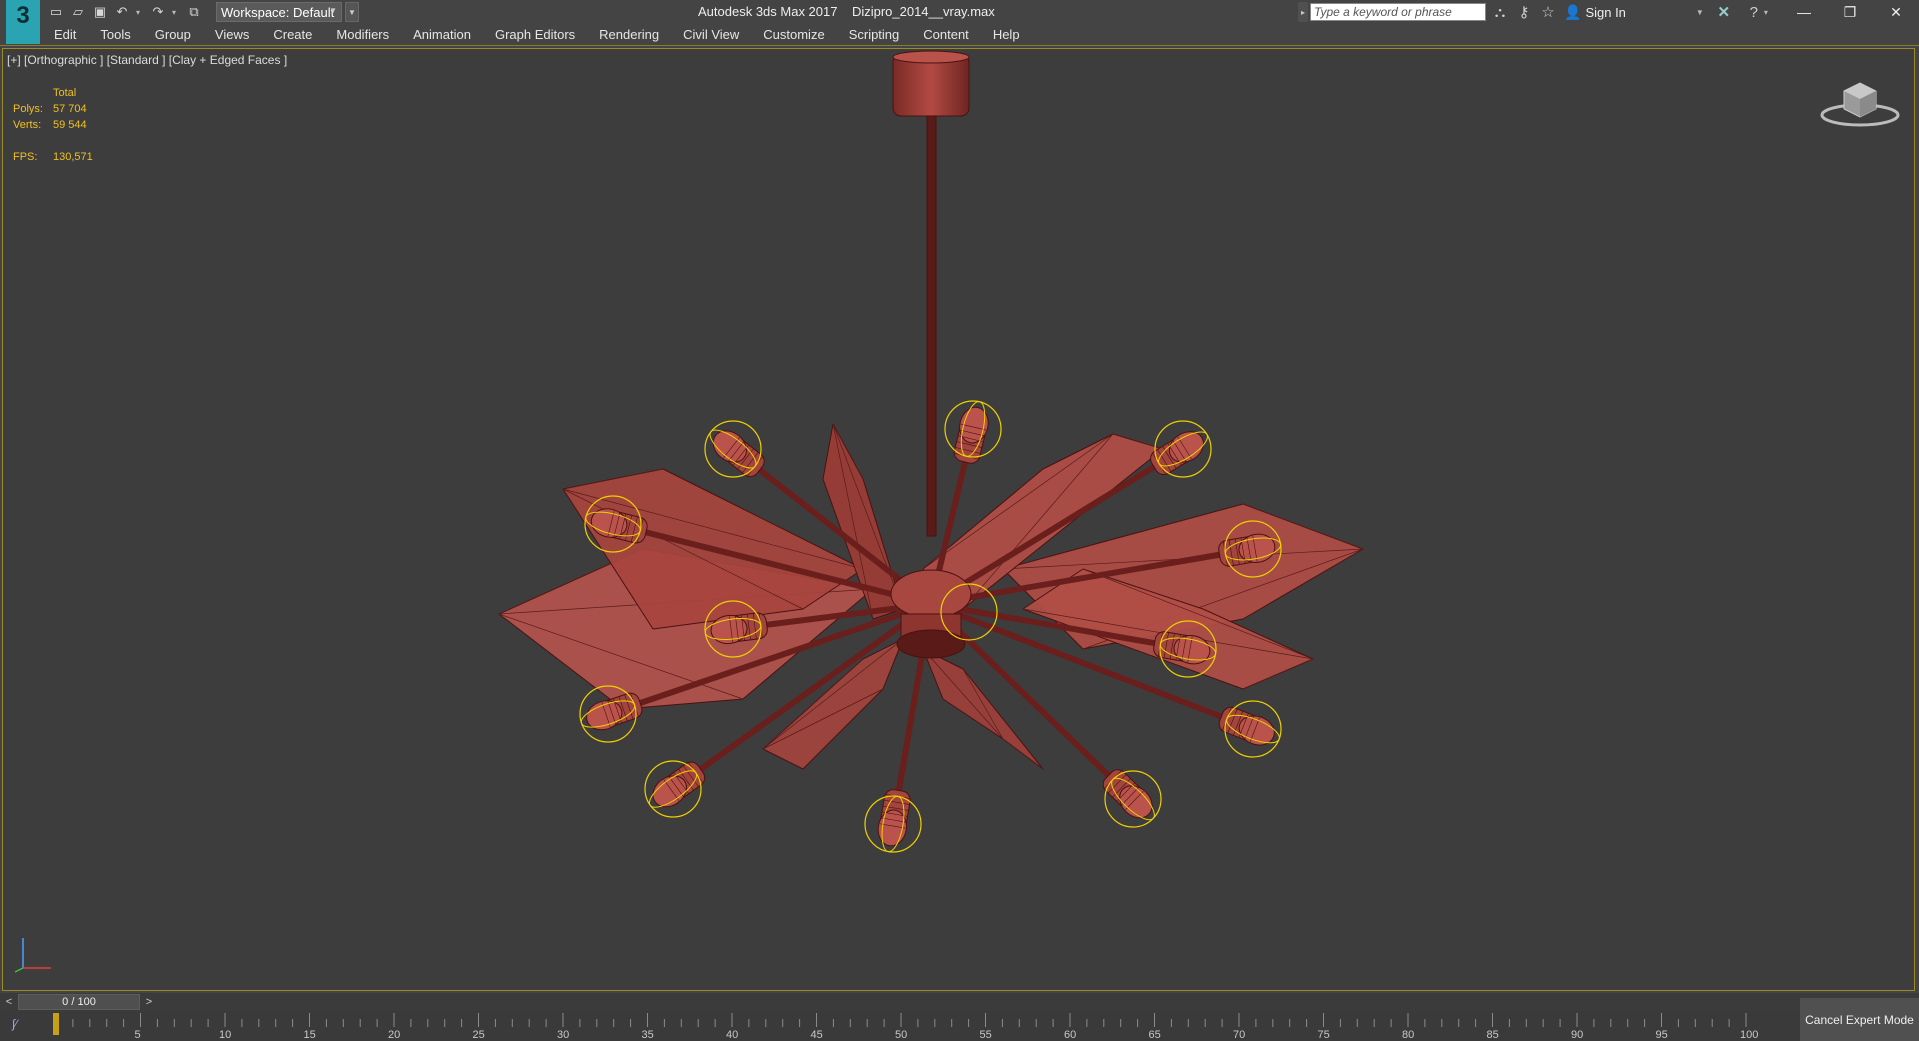  I want to click on infocenter: ▸ ⛬ ⚷ ☆ 👤 Sign In ▼ ✕ ? ▾, so click(1535, 12).